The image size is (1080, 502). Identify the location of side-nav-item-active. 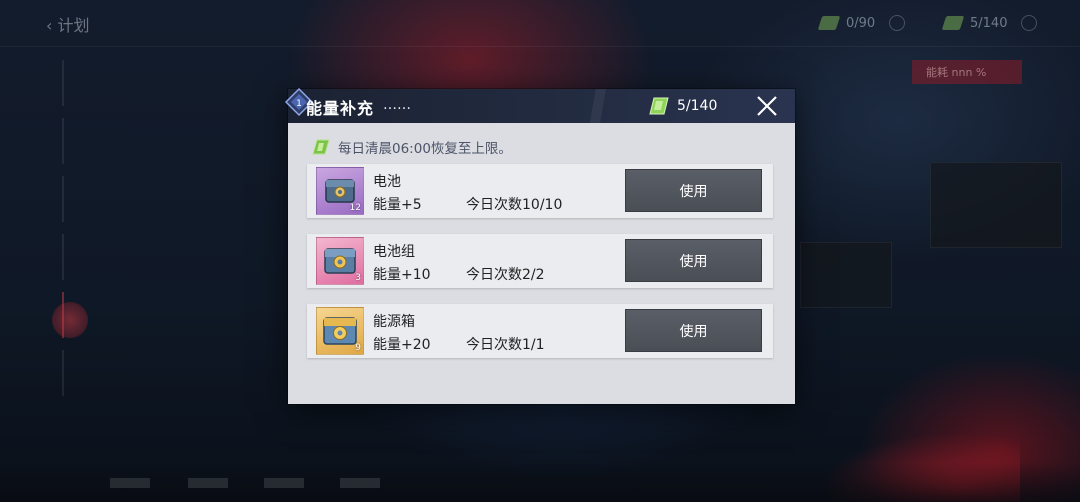
(137, 315).